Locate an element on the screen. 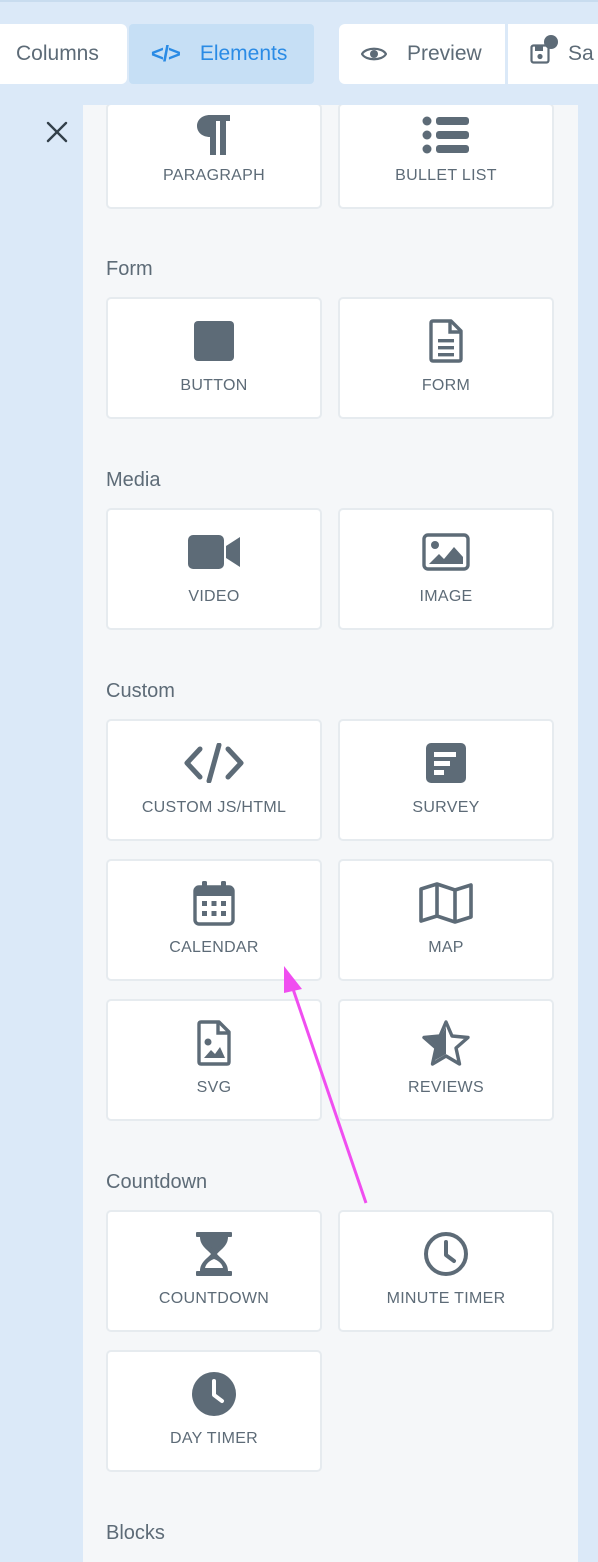 The image size is (598, 1562). paragraph-icon is located at coordinates (214, 135).